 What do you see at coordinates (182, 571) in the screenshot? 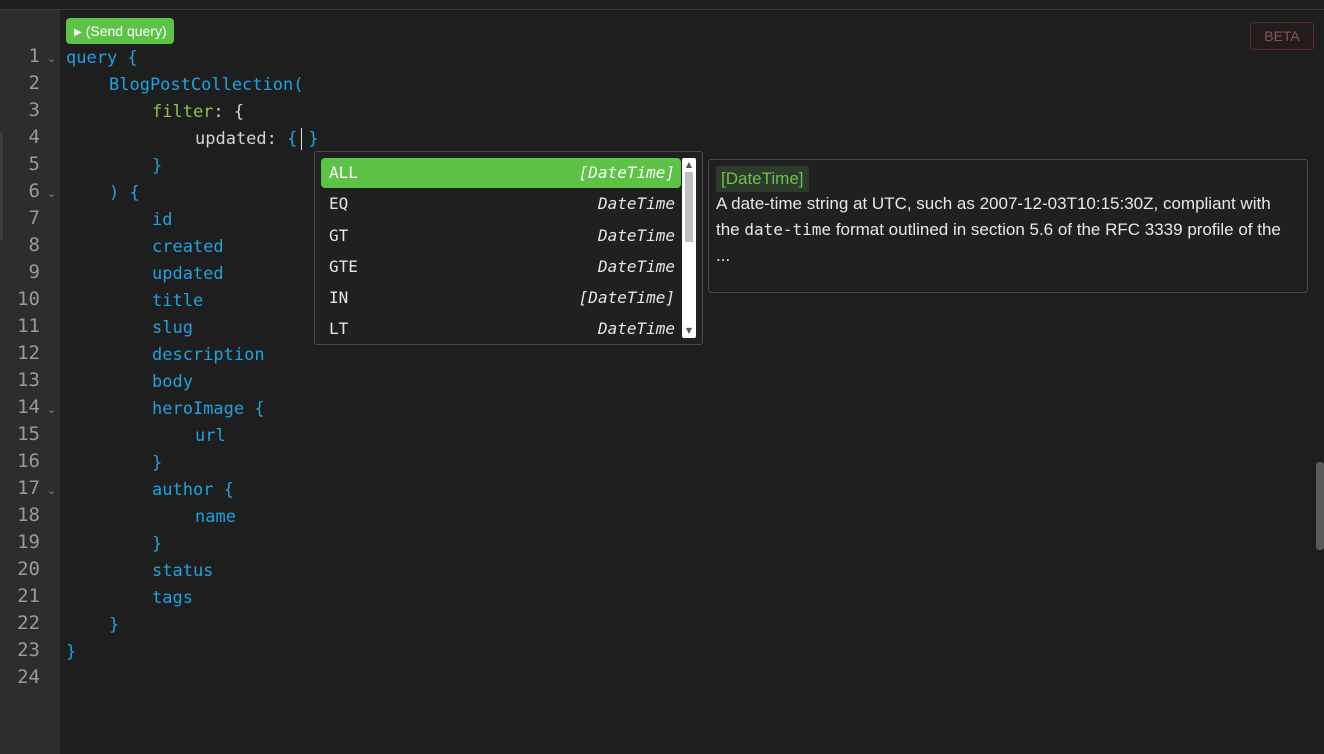
I see `code-line-20: status` at bounding box center [182, 571].